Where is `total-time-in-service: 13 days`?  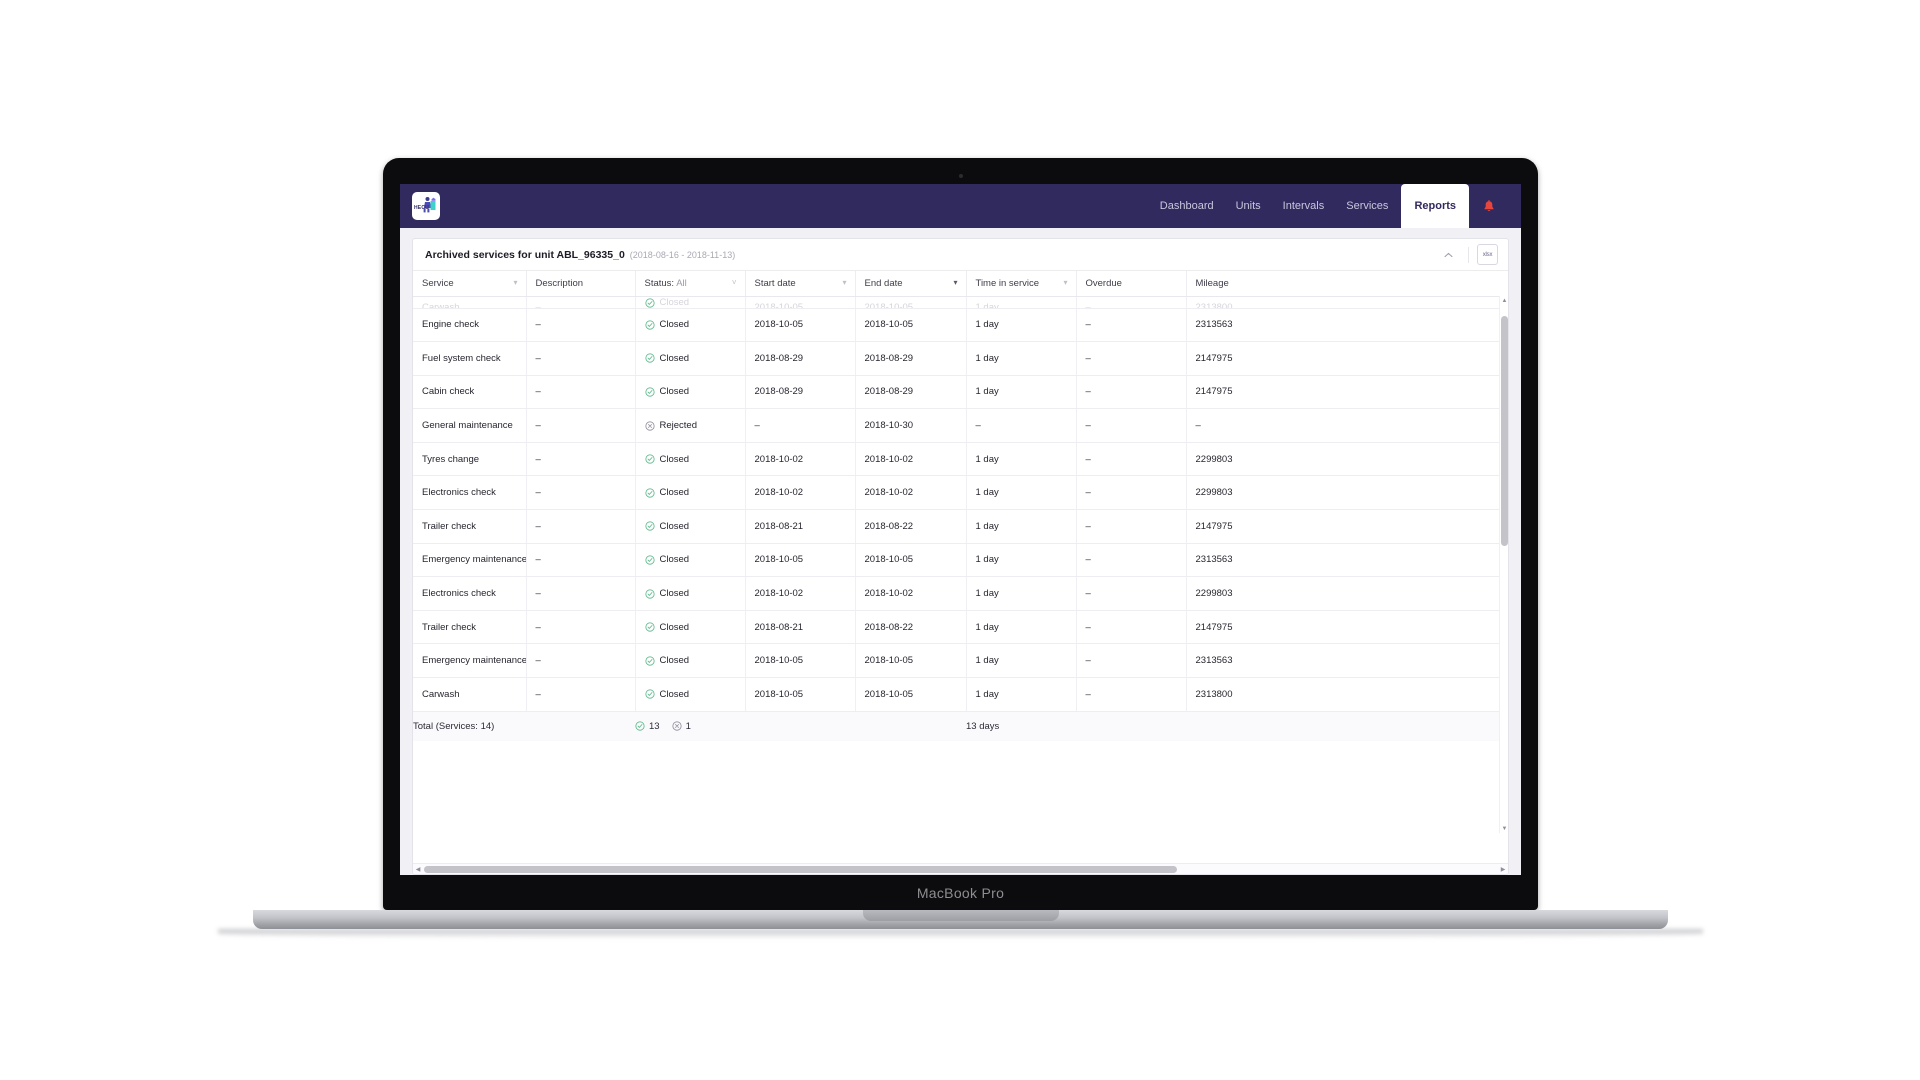
total-time-in-service: 13 days is located at coordinates (1021, 726).